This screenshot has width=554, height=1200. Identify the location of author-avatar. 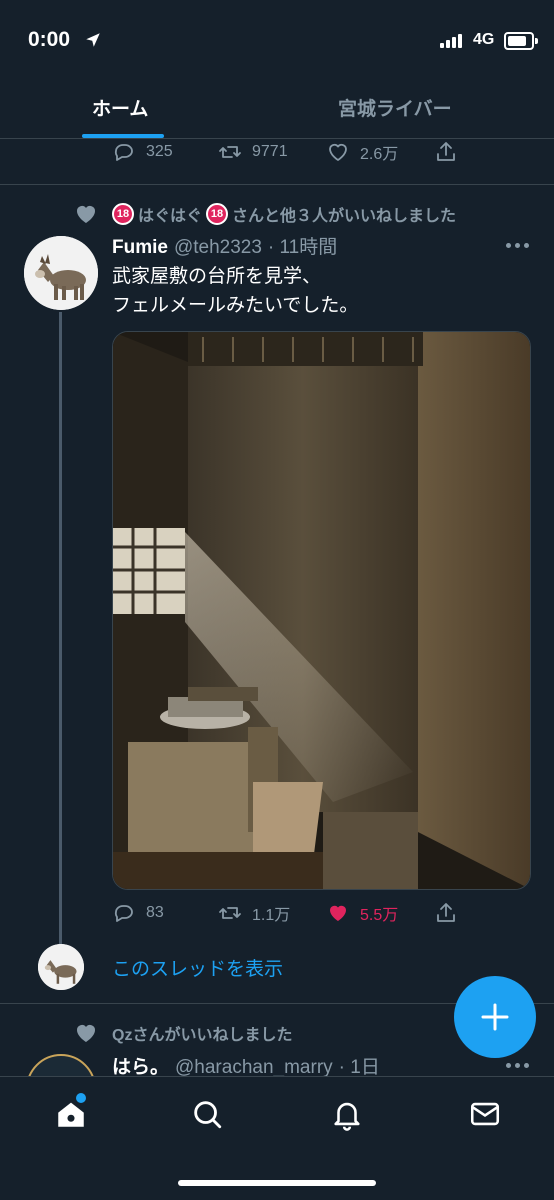
(61, 273).